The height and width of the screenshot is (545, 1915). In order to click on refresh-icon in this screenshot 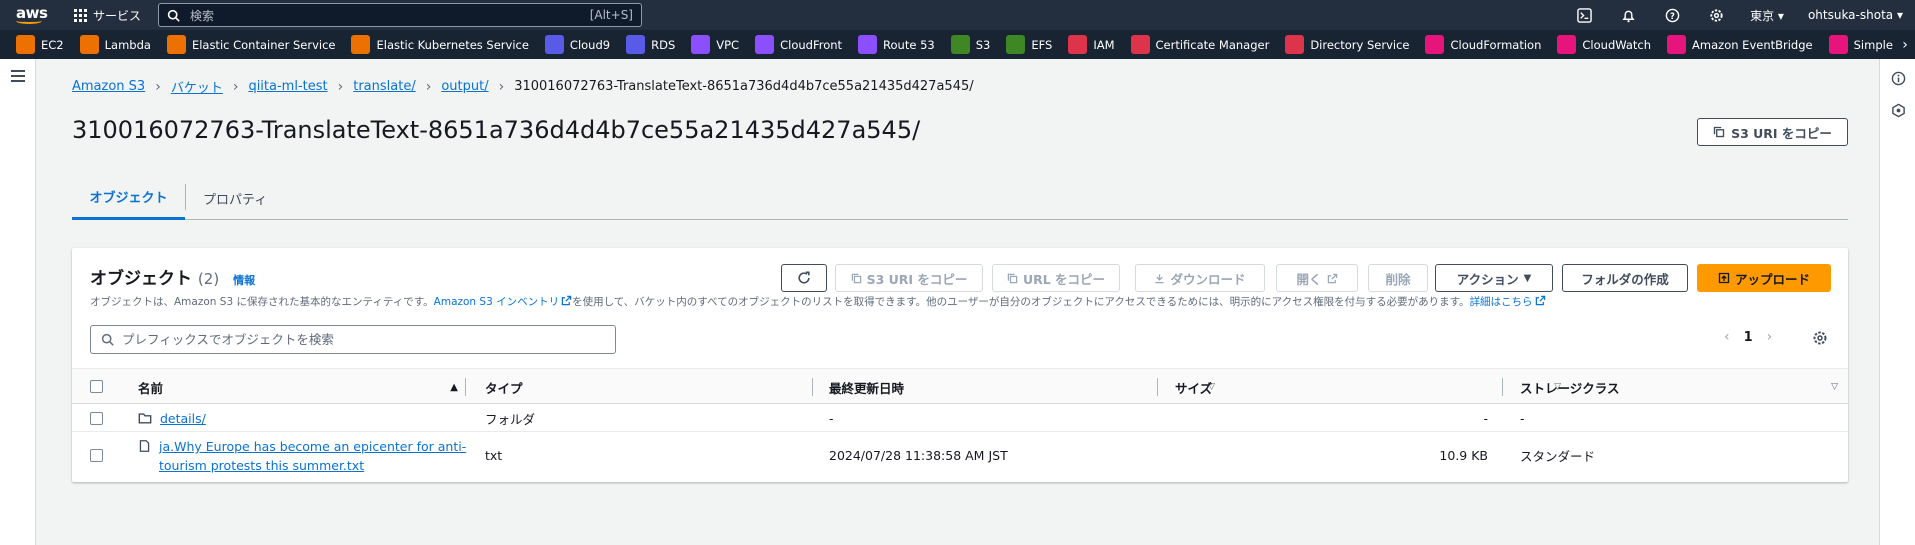, I will do `click(804, 277)`.